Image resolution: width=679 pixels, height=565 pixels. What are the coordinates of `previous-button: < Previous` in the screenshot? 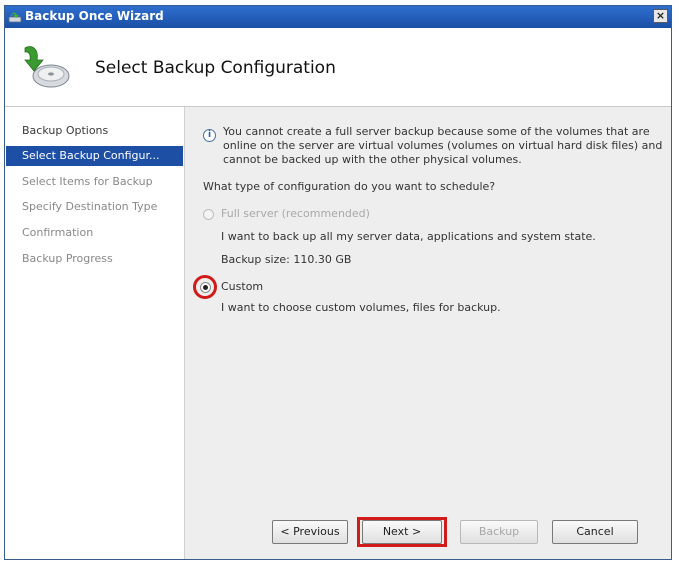 It's located at (310, 532).